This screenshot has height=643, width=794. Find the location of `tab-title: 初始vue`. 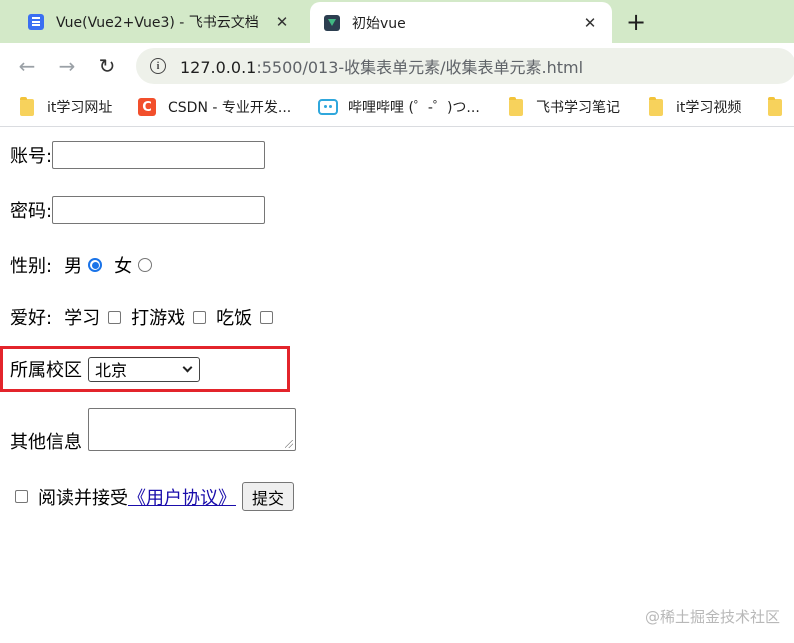

tab-title: 初始vue is located at coordinates (379, 23).